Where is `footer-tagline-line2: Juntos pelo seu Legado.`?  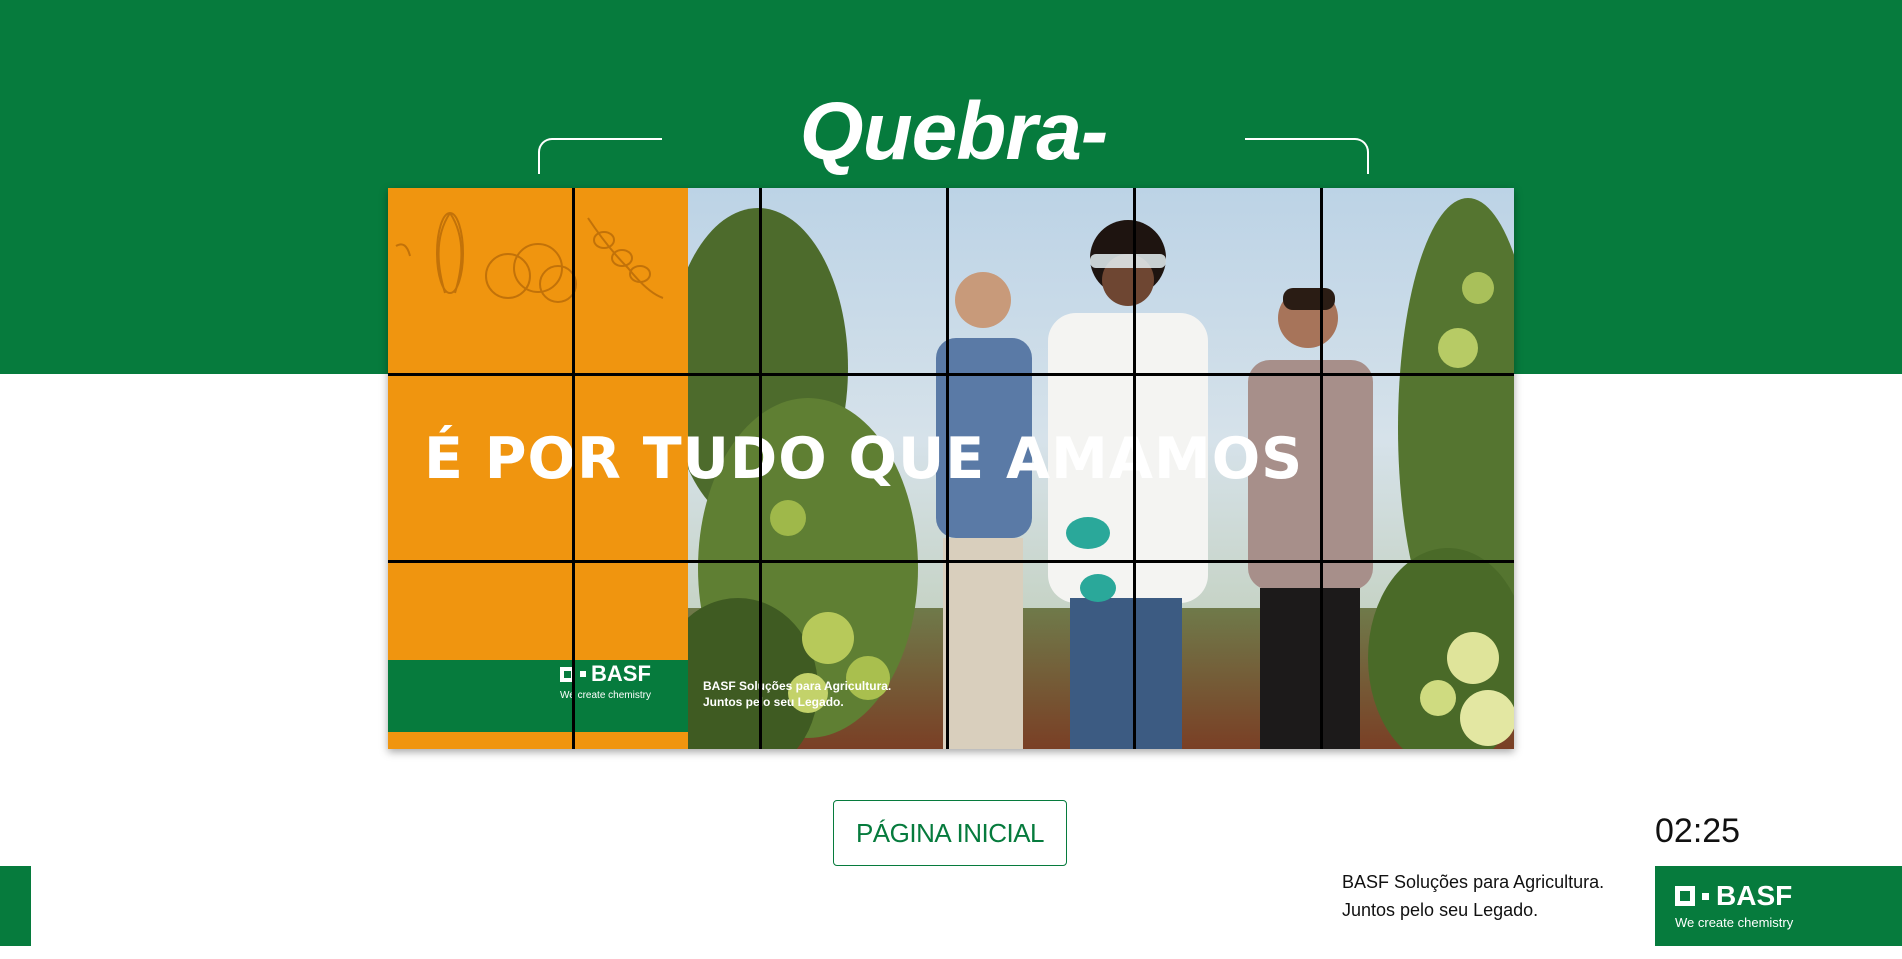
footer-tagline-line2: Juntos pelo seu Legado. is located at coordinates (1440, 910).